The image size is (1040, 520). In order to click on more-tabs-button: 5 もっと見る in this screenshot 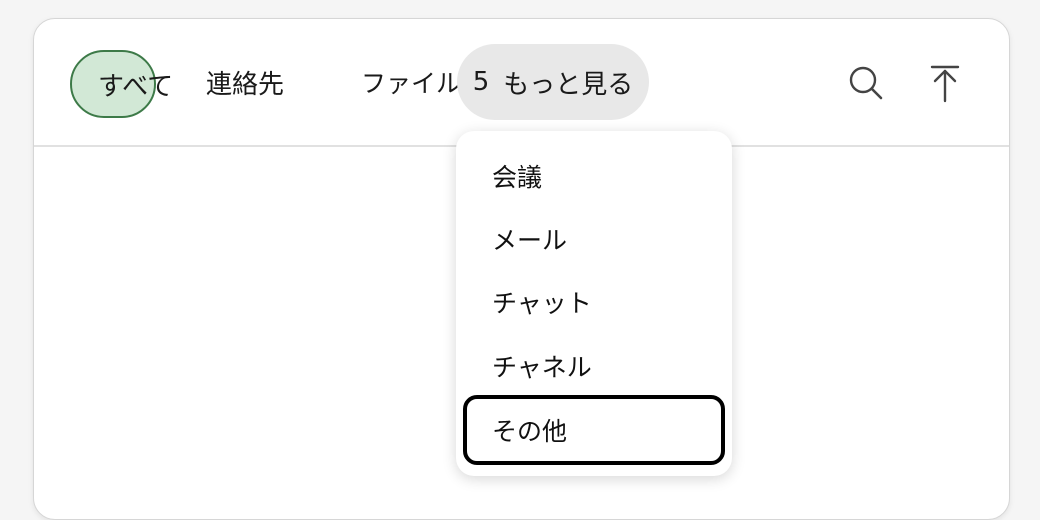, I will do `click(553, 82)`.